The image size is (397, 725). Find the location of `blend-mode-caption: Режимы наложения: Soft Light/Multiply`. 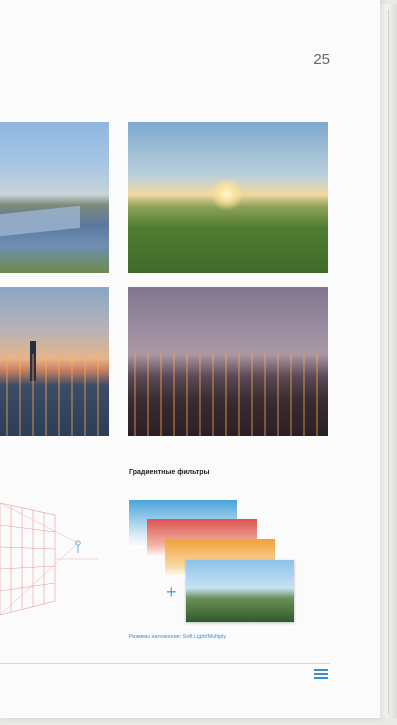

blend-mode-caption: Режимы наложения: Soft Light/Multiply is located at coordinates (178, 637).